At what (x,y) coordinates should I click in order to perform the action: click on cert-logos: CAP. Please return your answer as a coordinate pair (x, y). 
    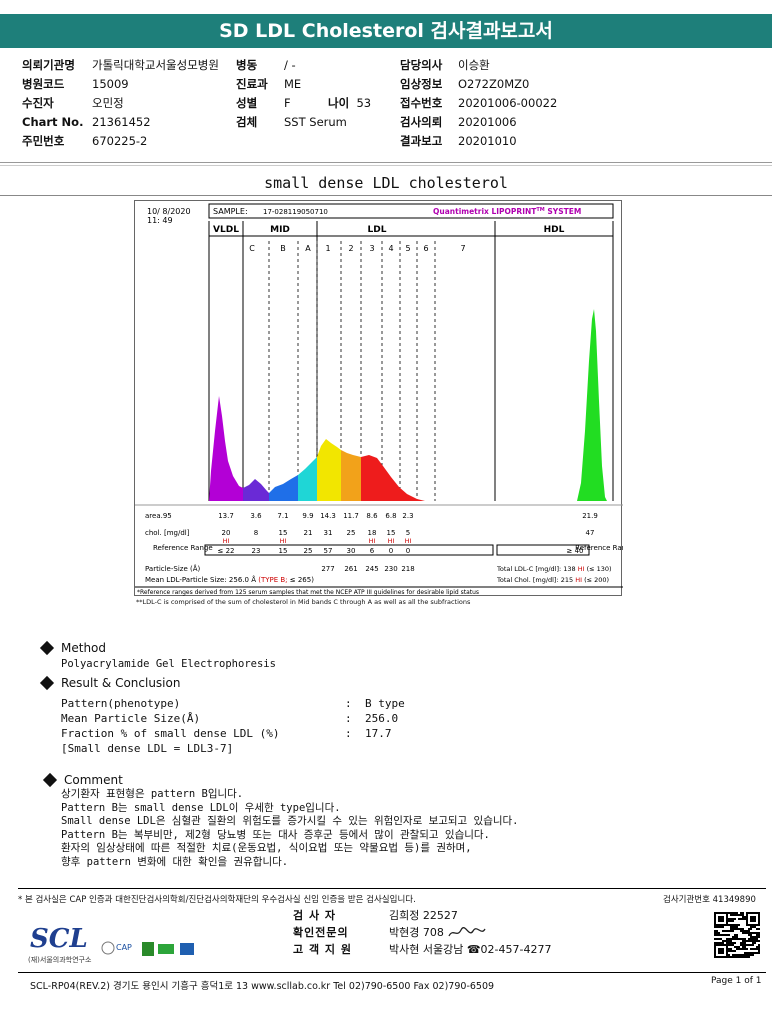
    Looking at the image, I should click on (155, 949).